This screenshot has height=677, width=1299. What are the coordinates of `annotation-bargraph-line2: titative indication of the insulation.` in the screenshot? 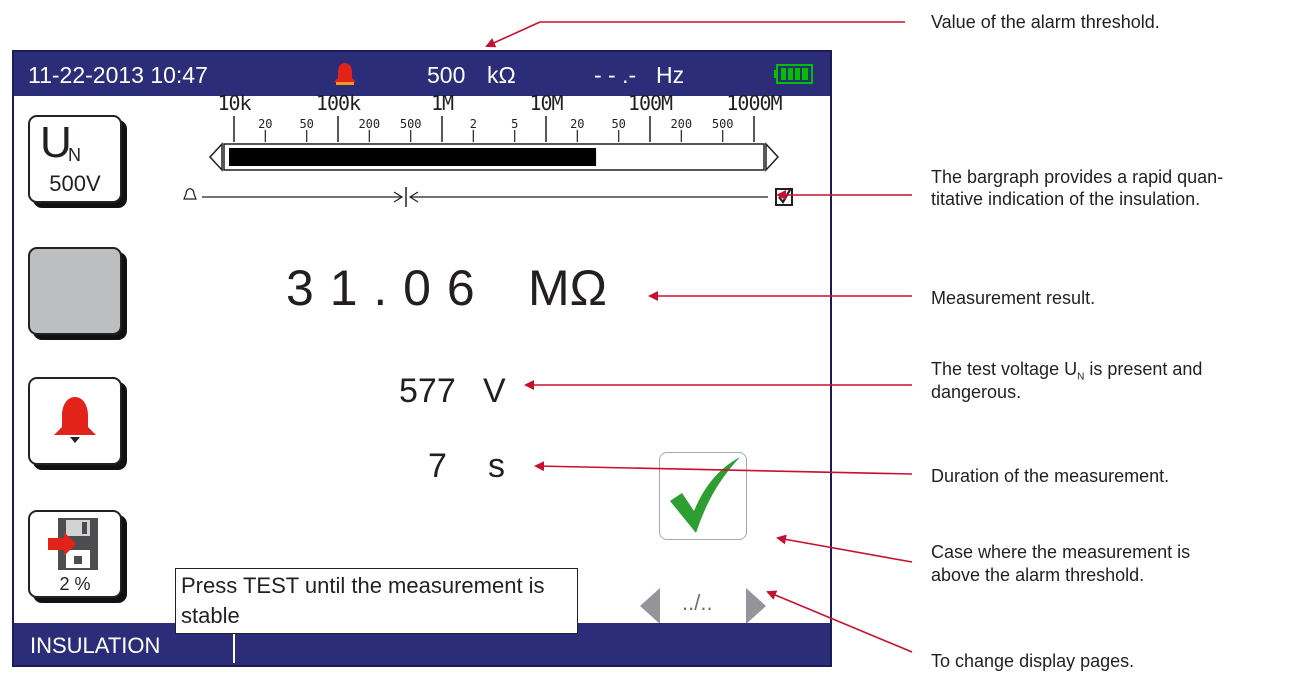 It's located at (1066, 199).